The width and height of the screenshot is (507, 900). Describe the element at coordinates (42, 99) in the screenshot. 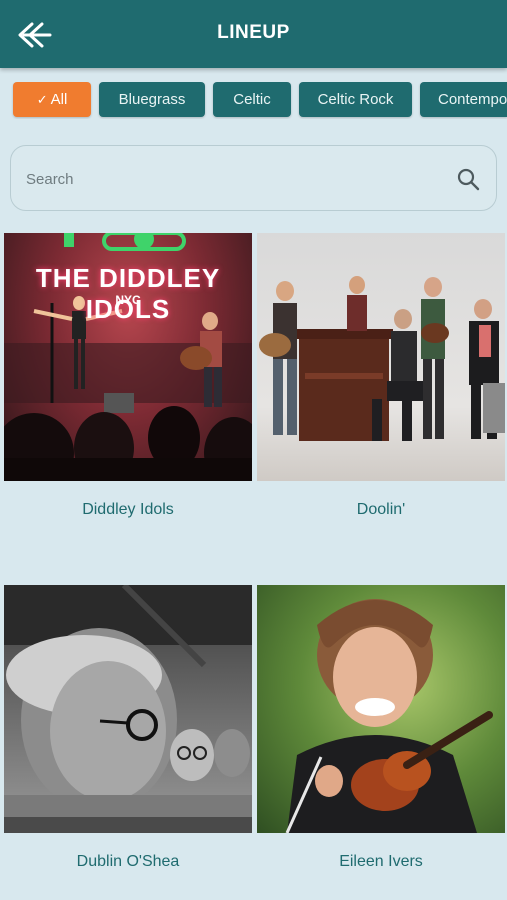

I see `checkmark-icon: ✓` at that location.